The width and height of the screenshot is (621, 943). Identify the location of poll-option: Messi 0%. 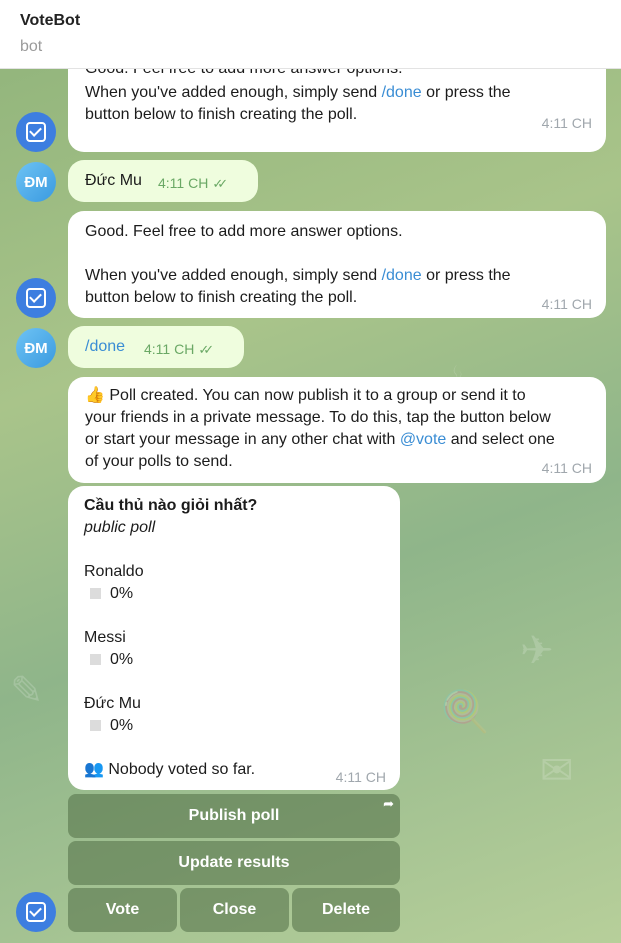
(108, 649).